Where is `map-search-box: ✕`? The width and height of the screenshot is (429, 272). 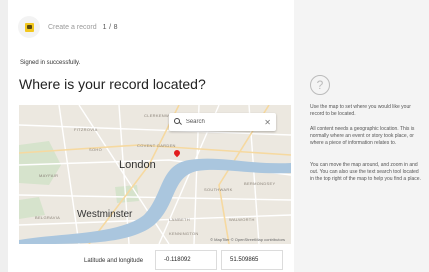 map-search-box: ✕ is located at coordinates (222, 122).